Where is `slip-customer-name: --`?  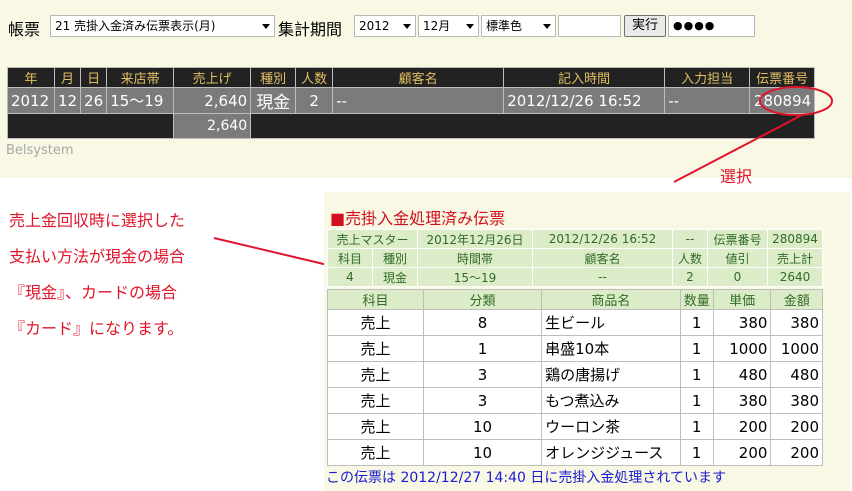
slip-customer-name: -- is located at coordinates (602, 277).